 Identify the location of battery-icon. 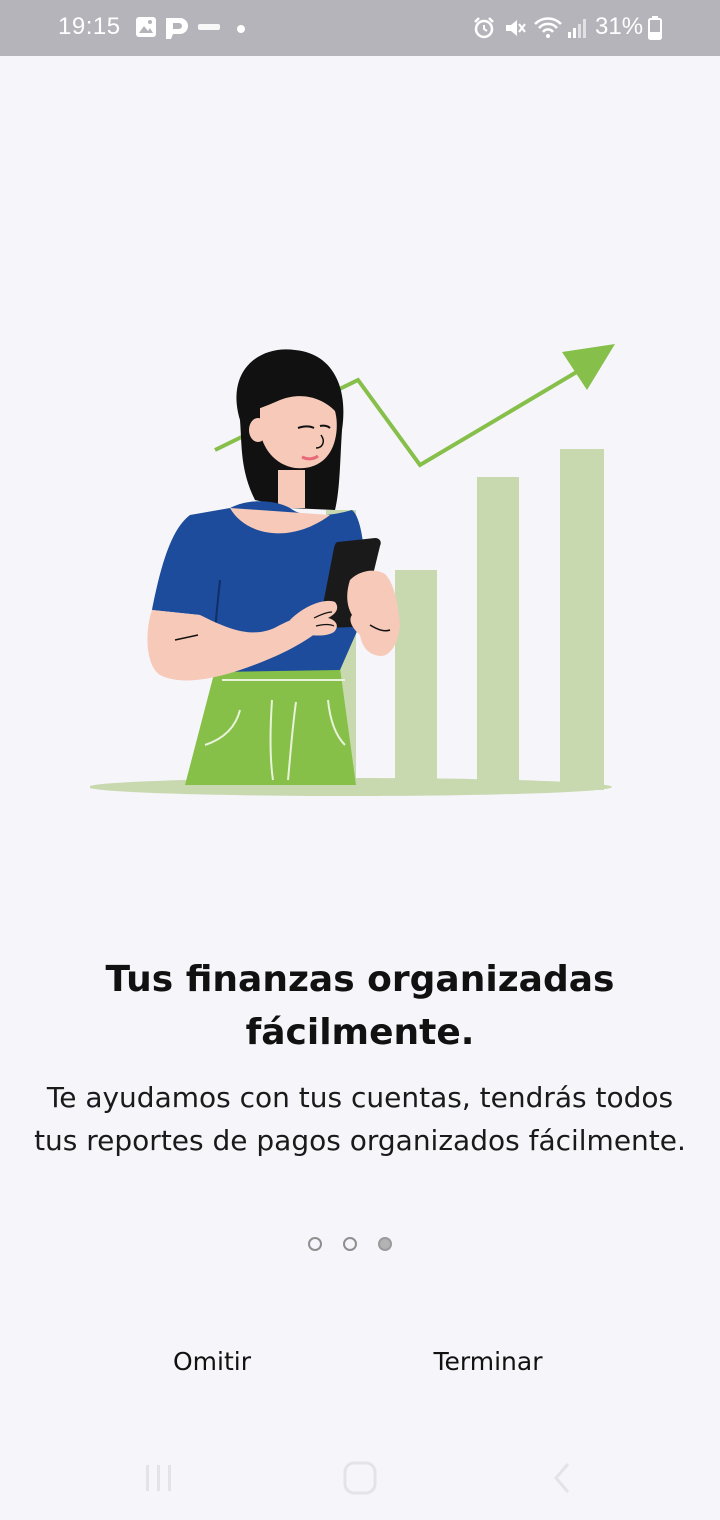
(655, 28).